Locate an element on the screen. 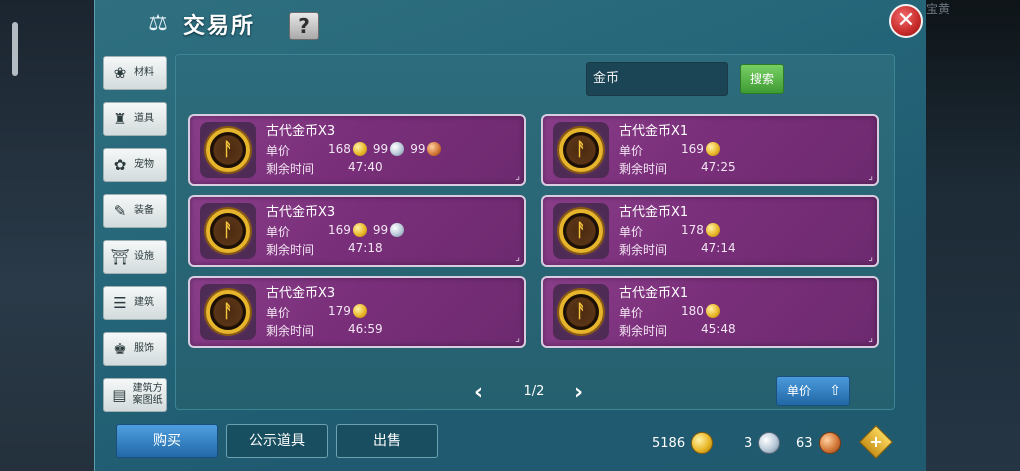 Image resolution: width=1020 pixels, height=471 pixels. time-remaining: 47:18 is located at coordinates (365, 248).